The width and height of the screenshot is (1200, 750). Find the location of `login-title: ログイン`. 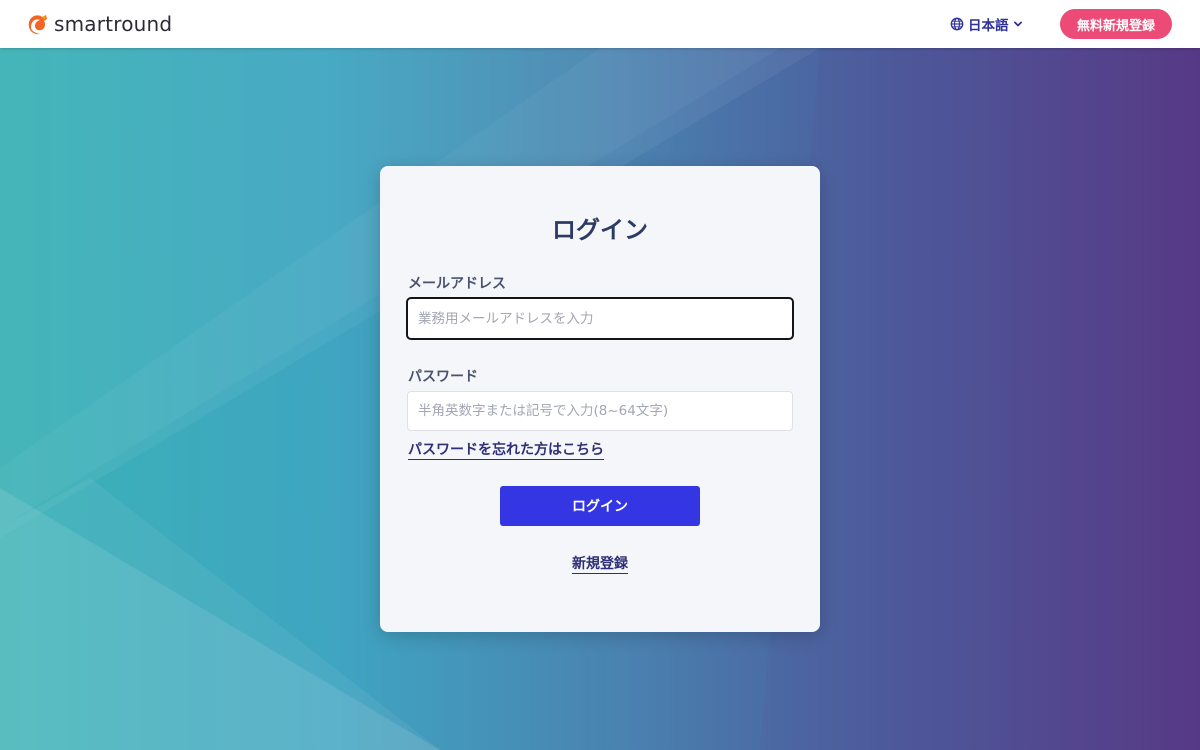

login-title: ログイン is located at coordinates (600, 230).